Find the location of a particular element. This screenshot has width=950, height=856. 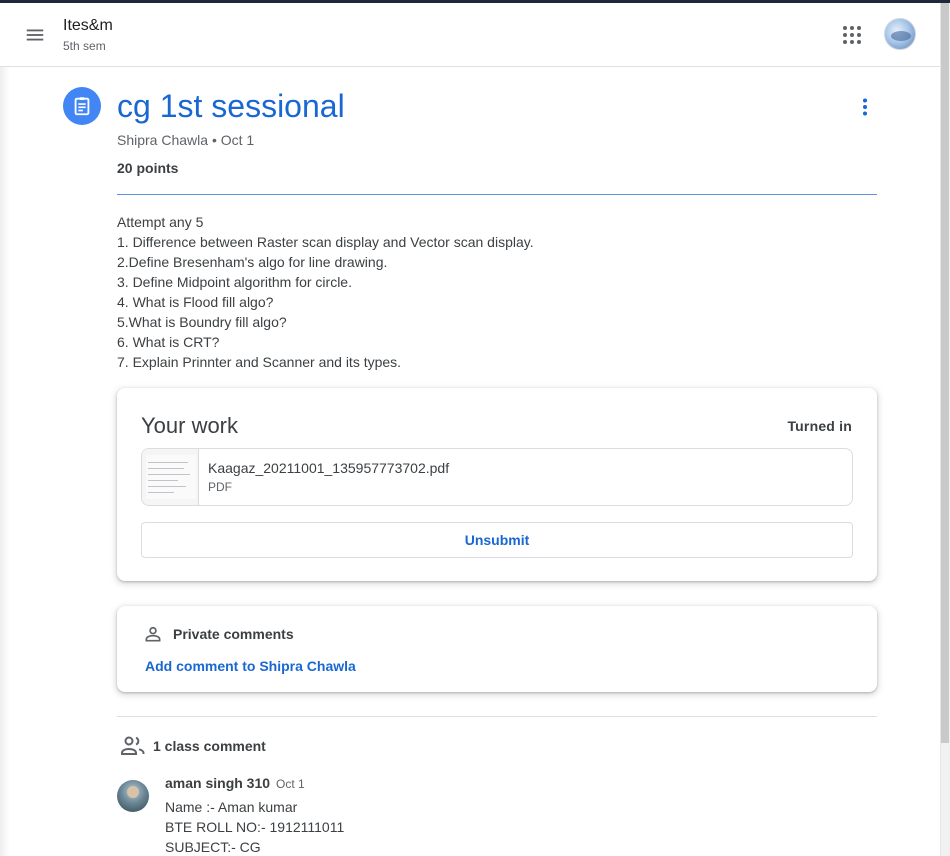

comment-line: Name :- Aman kumar is located at coordinates (231, 807).